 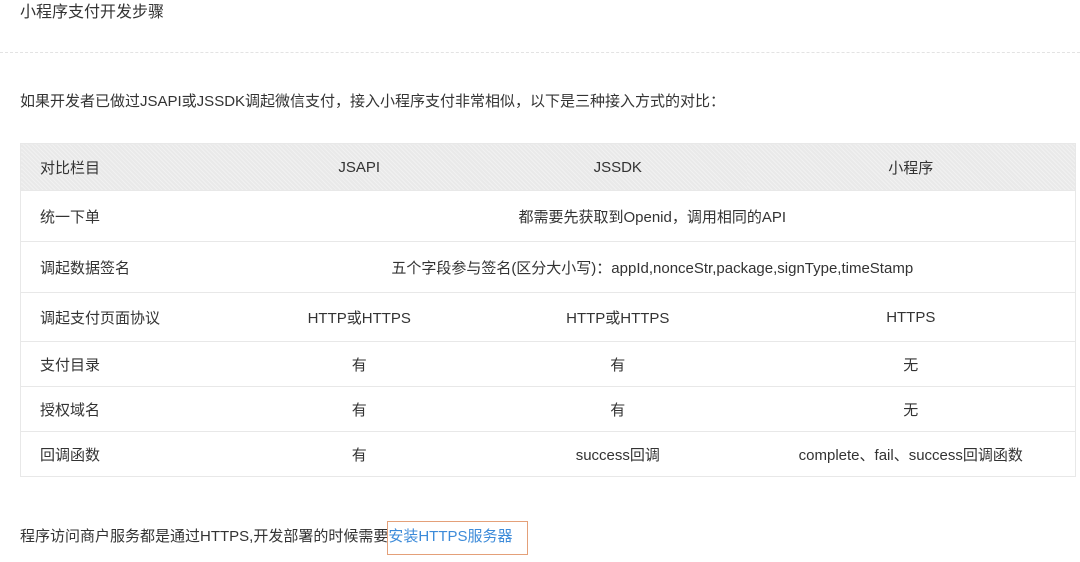 I want to click on cell-miniprogram: complete、fail、success回调函数, so click(x=910, y=455).